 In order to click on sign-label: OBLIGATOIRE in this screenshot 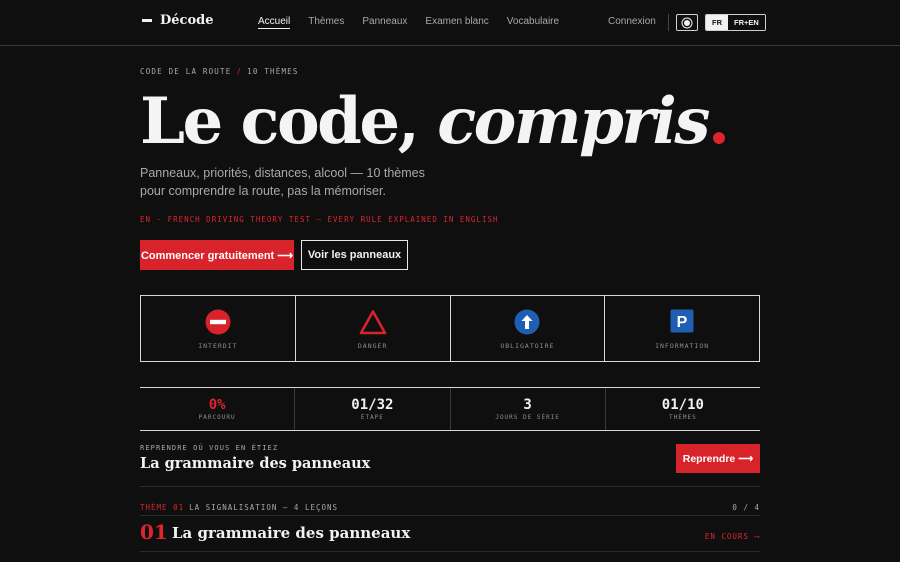, I will do `click(527, 346)`.